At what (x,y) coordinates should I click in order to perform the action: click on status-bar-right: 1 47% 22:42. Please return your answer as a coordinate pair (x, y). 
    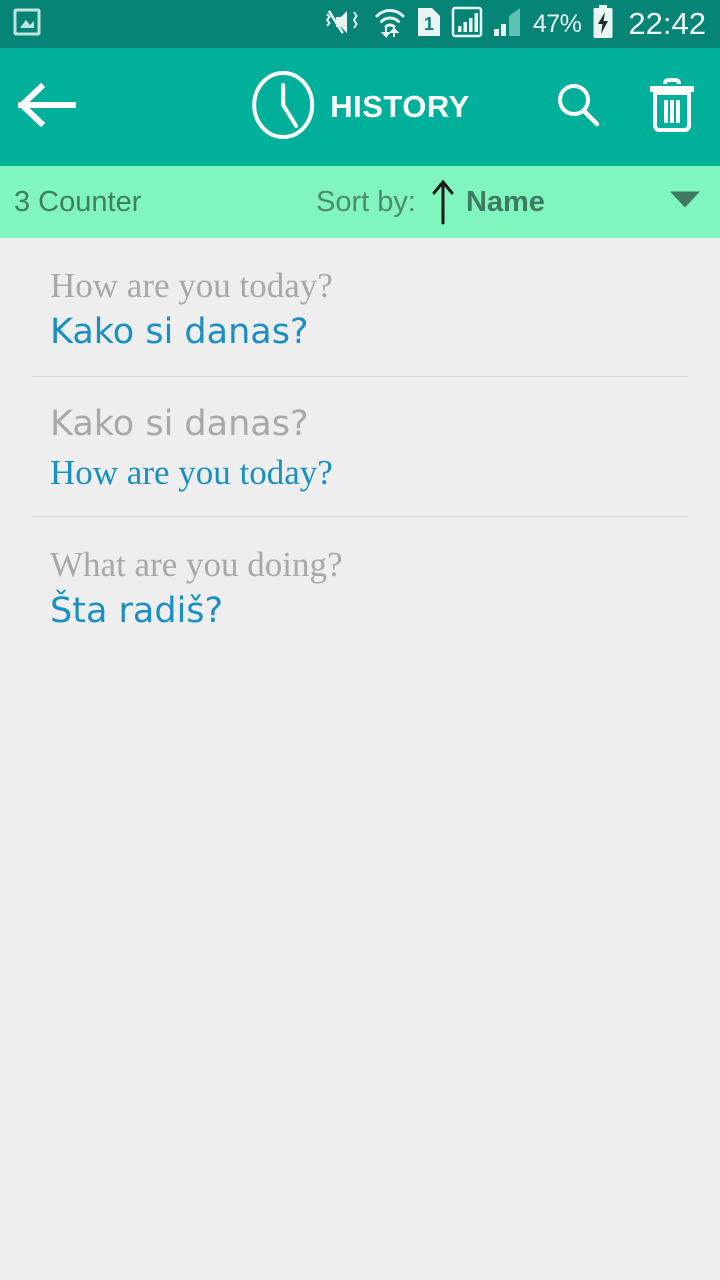
    Looking at the image, I should click on (515, 24).